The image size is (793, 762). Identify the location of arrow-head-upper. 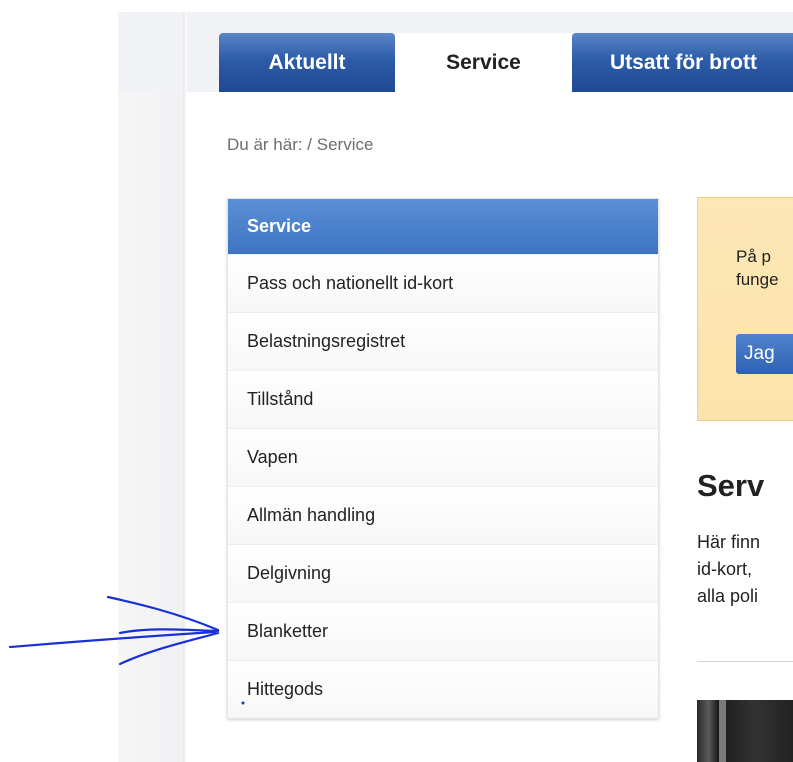
(163, 613).